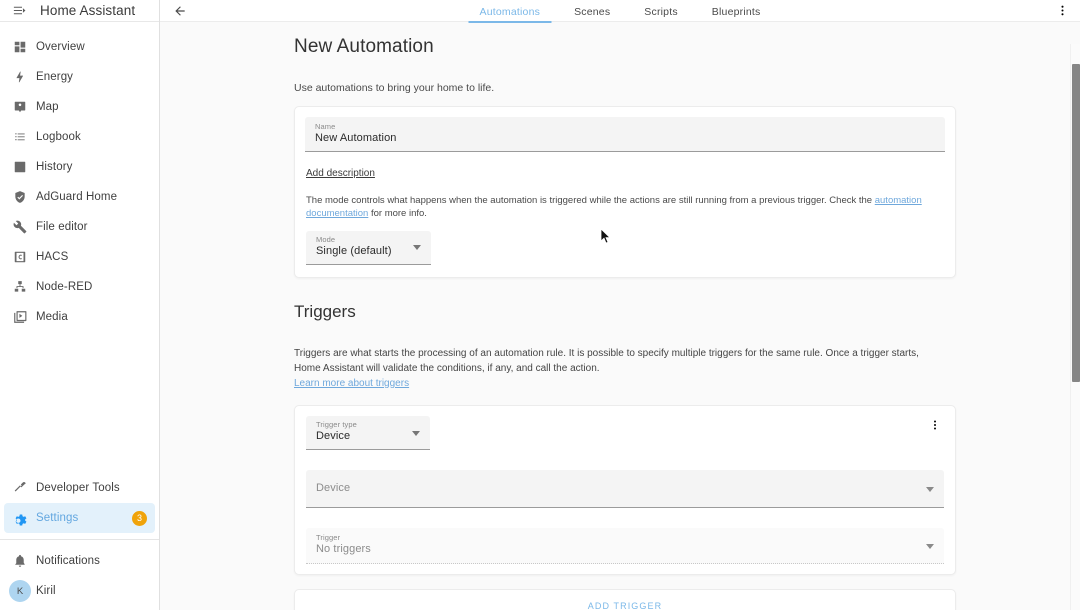 The height and width of the screenshot is (610, 1080). I want to click on sidebar-item-label: Media, so click(52, 317).